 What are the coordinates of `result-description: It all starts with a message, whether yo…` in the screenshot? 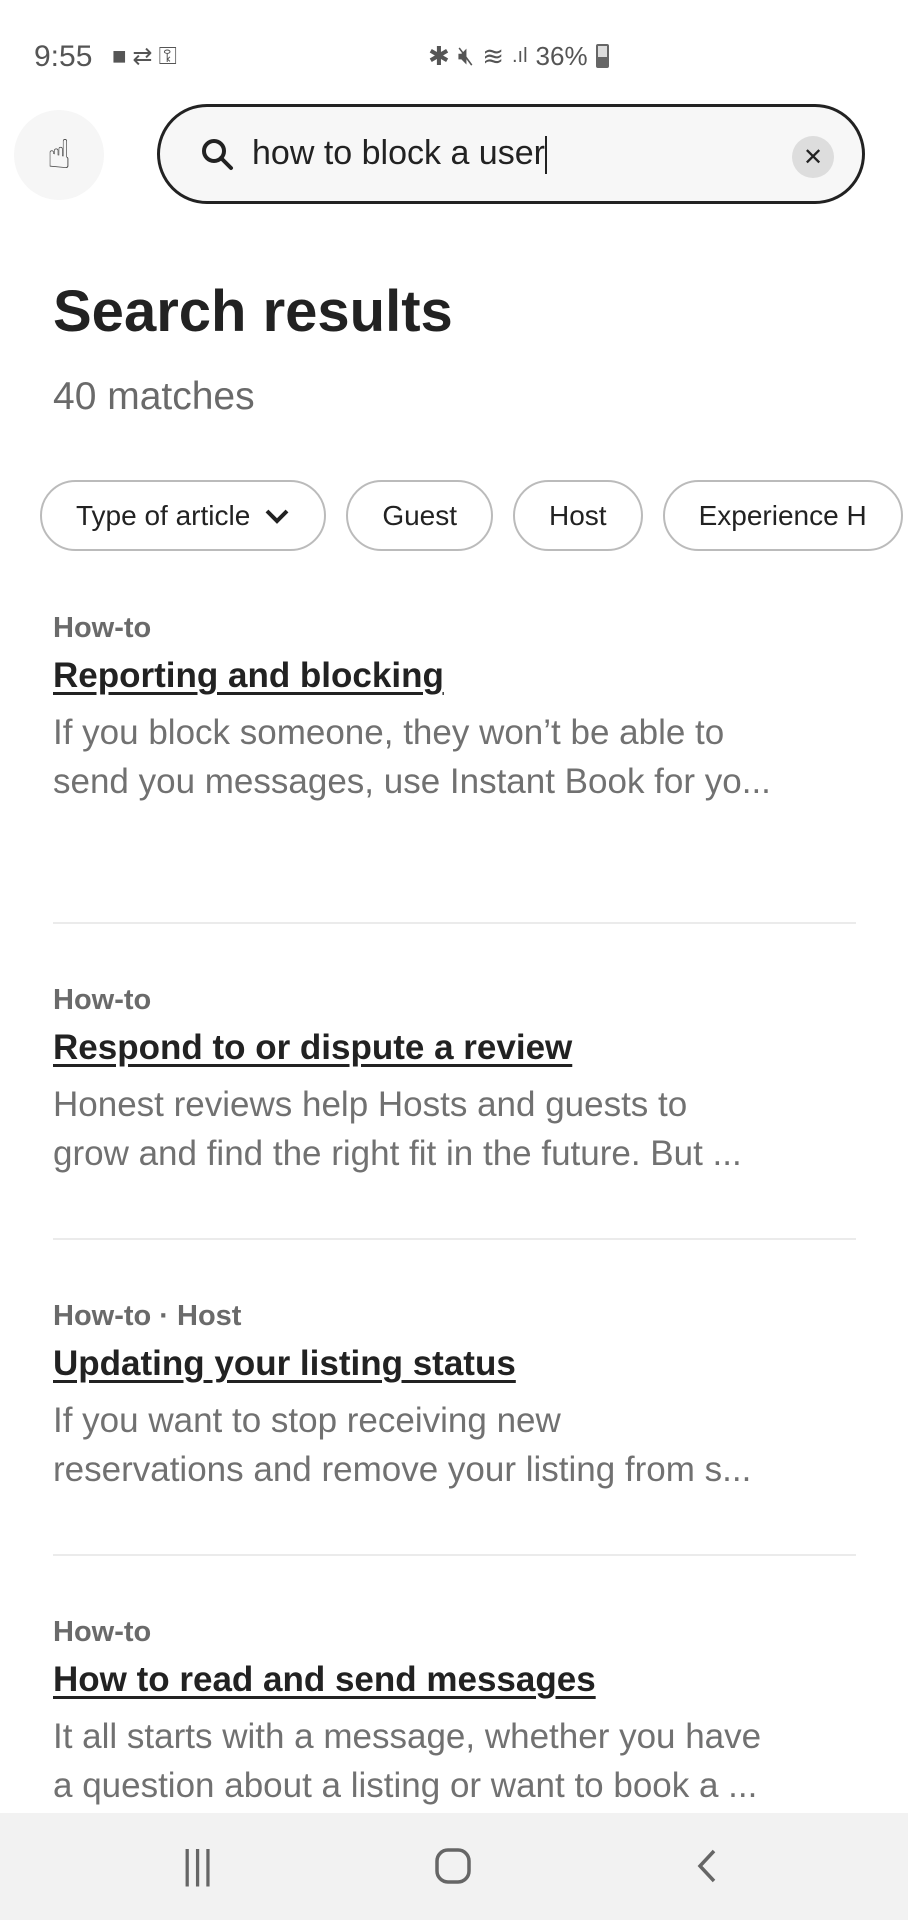 It's located at (407, 1761).